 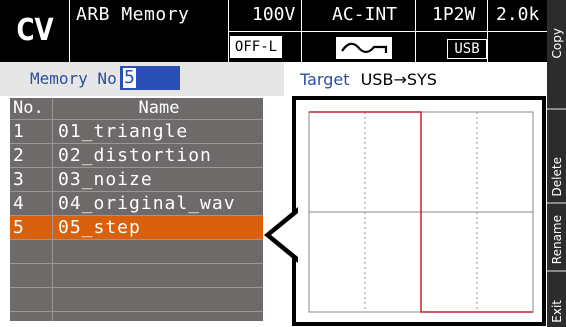 I want to click on list-item-selected: 5 05_step, so click(x=136, y=227).